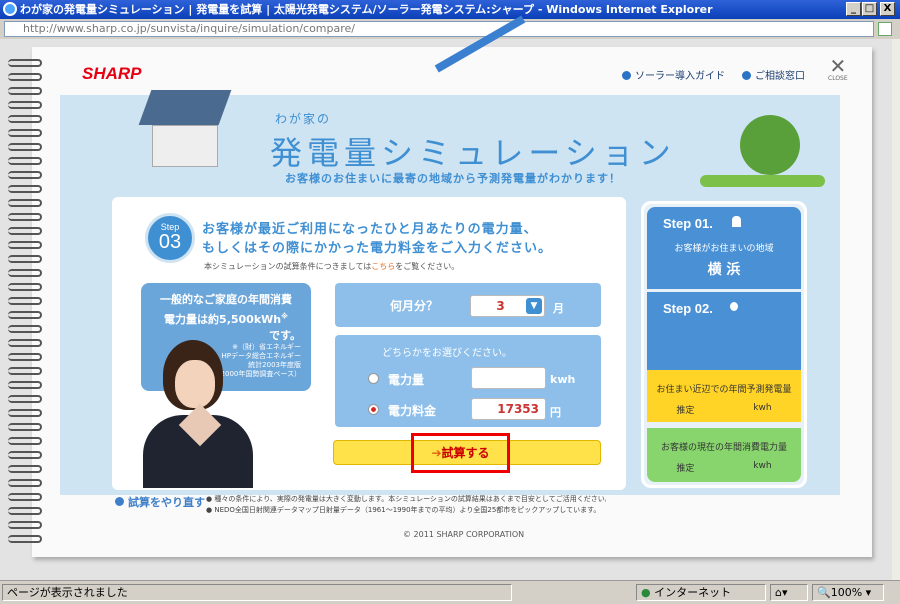  I want to click on annual-consumption-panel: お客様の現在の年間消費電力量 推定 kwh, so click(724, 455).